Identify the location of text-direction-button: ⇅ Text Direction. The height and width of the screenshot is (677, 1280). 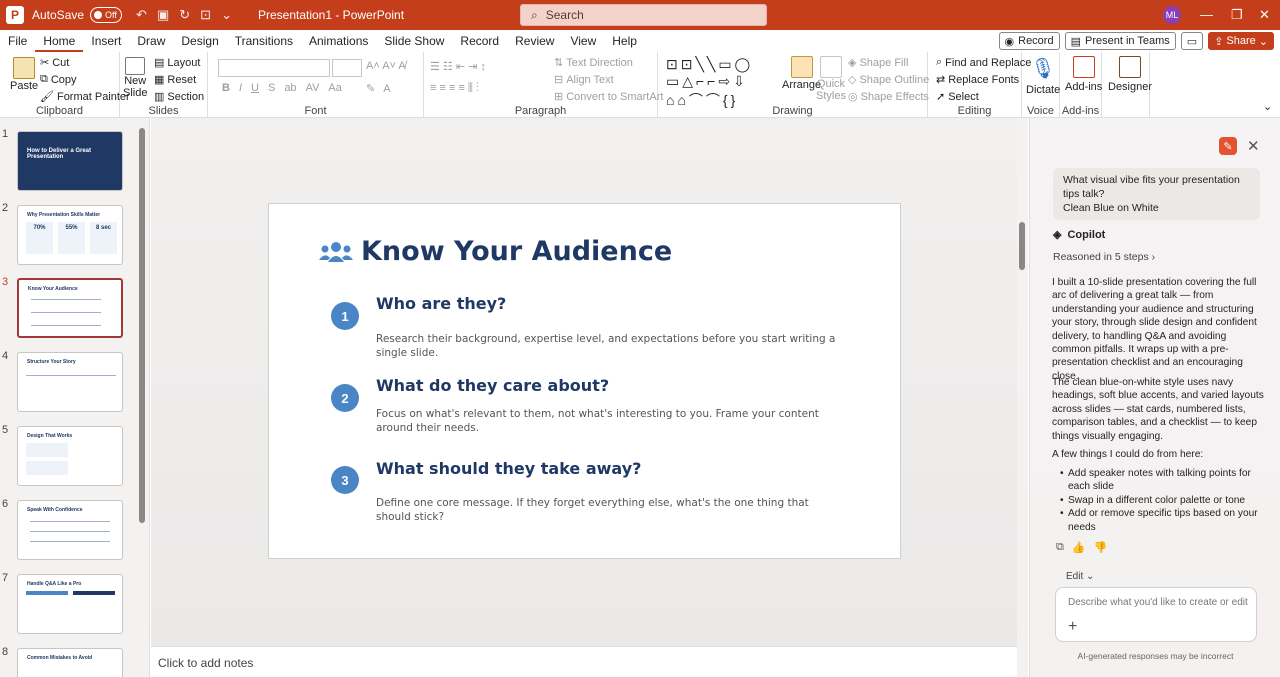
(593, 63).